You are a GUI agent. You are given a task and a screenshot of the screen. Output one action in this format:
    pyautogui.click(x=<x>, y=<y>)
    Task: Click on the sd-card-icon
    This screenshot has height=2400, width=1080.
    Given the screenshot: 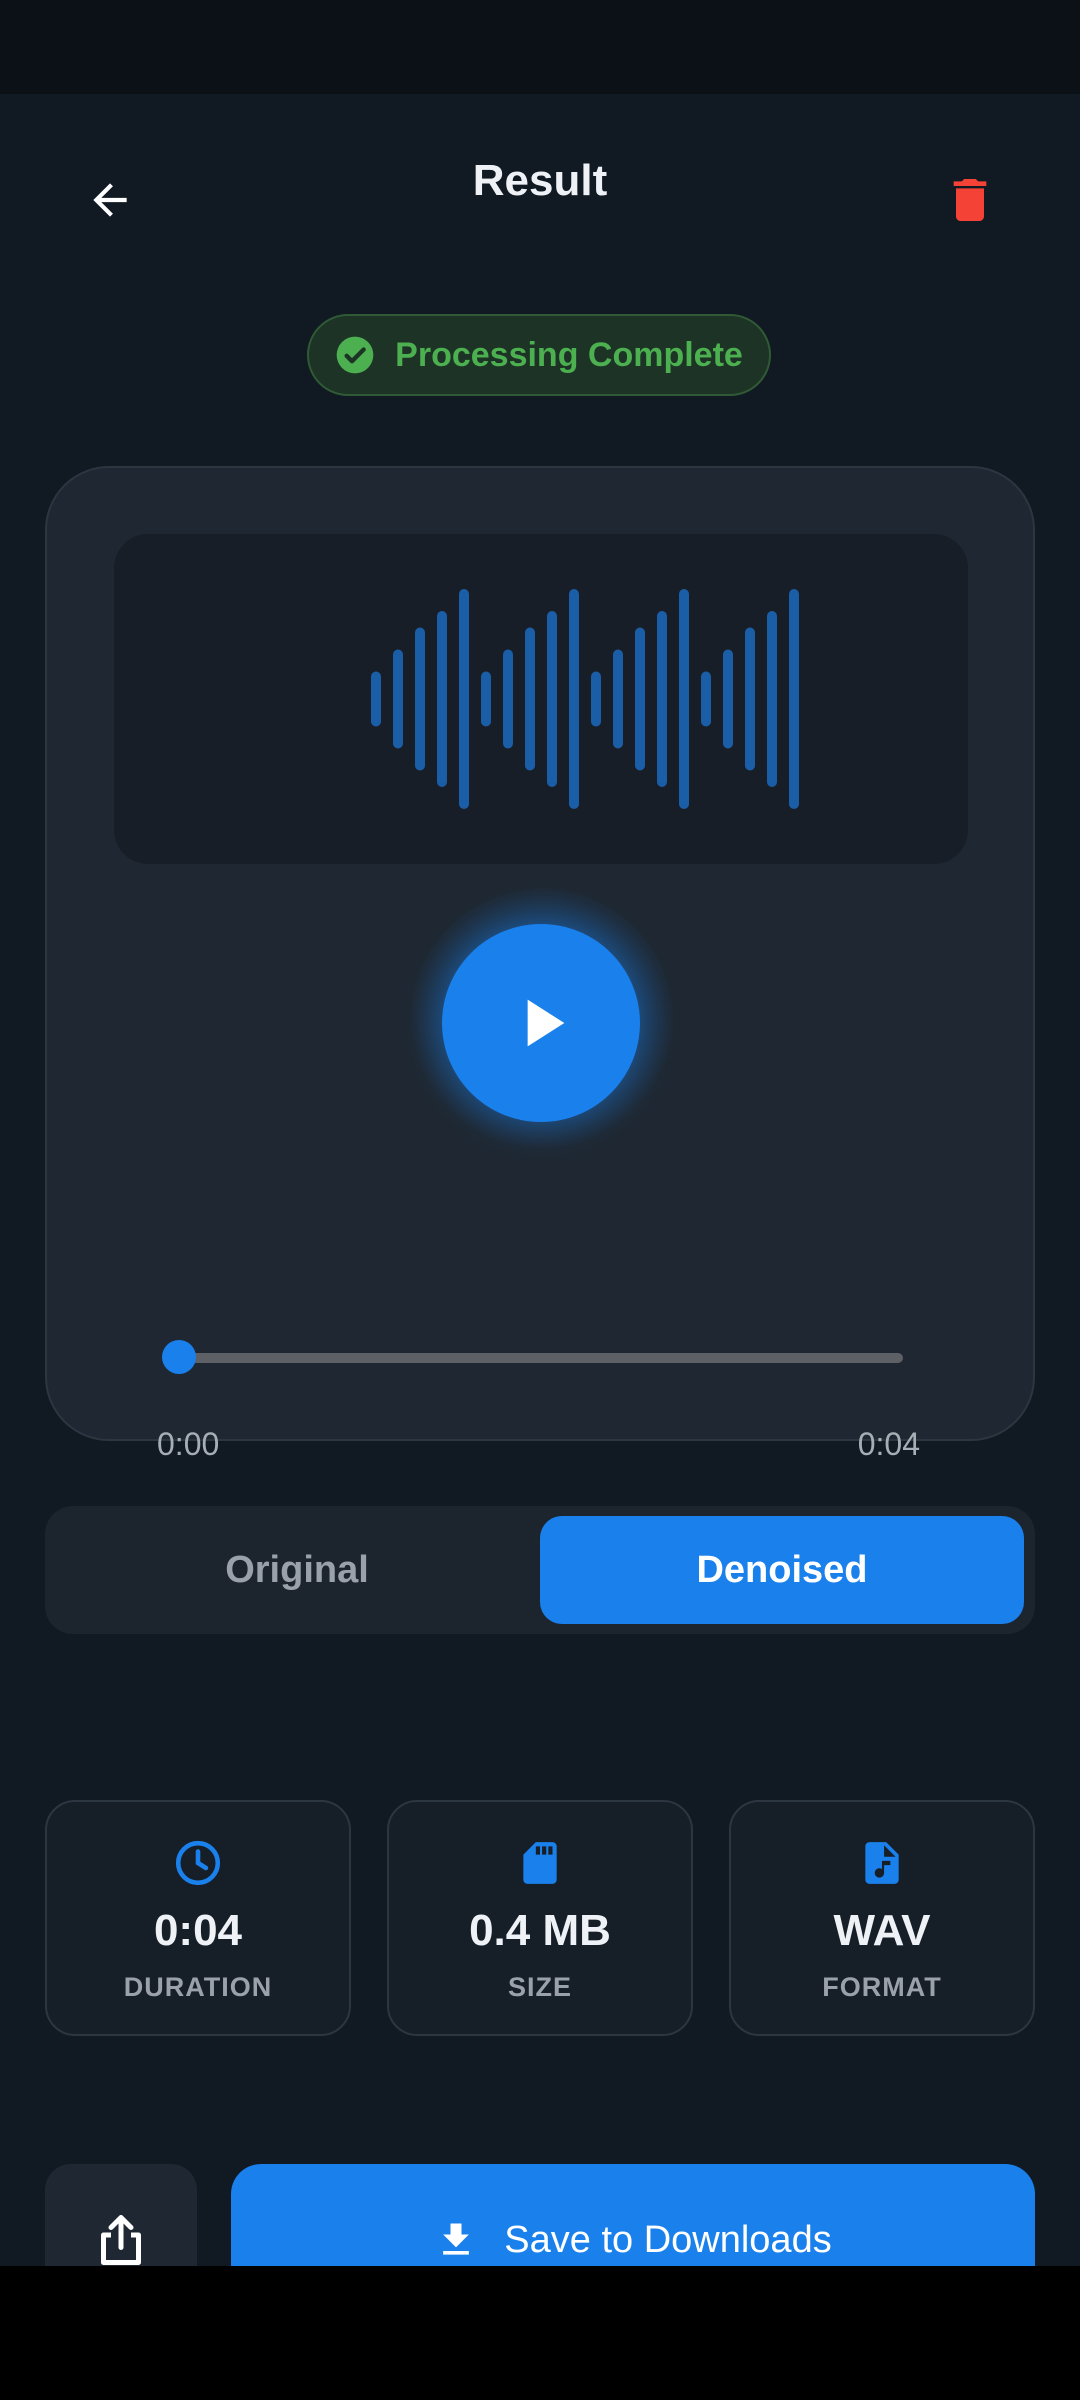 What is the action you would take?
    pyautogui.click(x=540, y=1863)
    